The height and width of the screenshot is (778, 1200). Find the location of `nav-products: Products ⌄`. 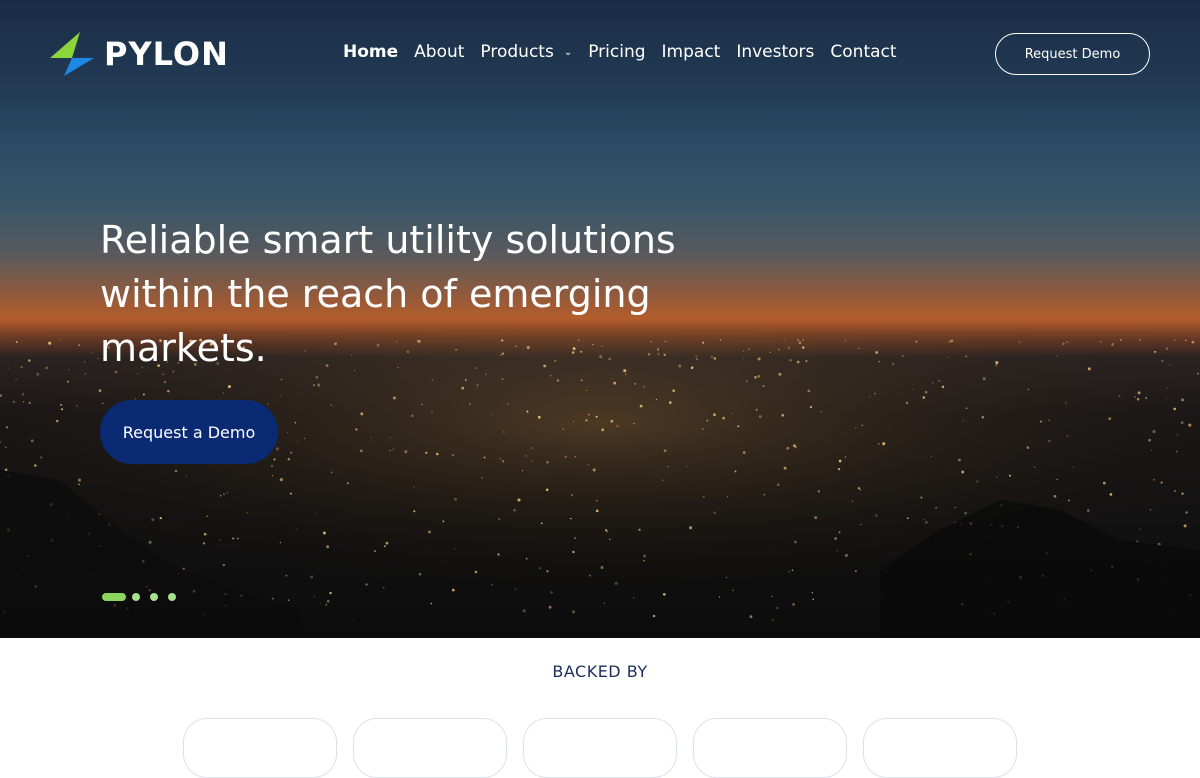

nav-products: Products ⌄ is located at coordinates (526, 52).